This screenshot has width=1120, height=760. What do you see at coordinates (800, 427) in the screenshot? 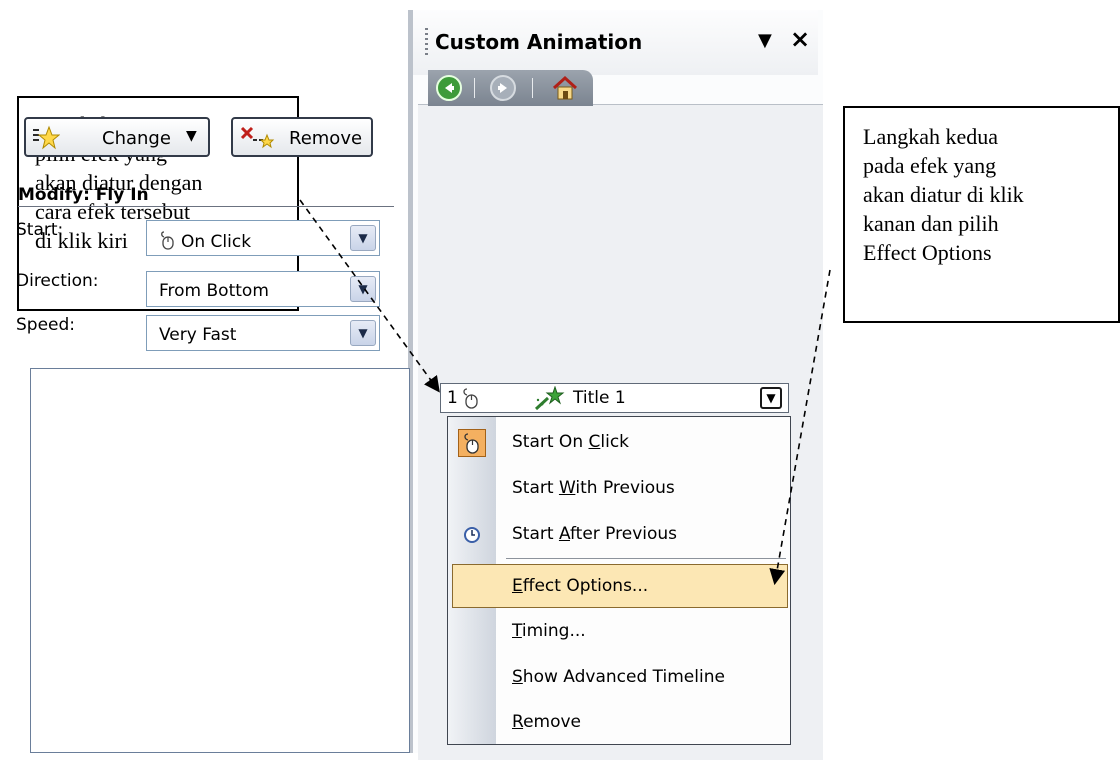
I see `arrow-step-two` at bounding box center [800, 427].